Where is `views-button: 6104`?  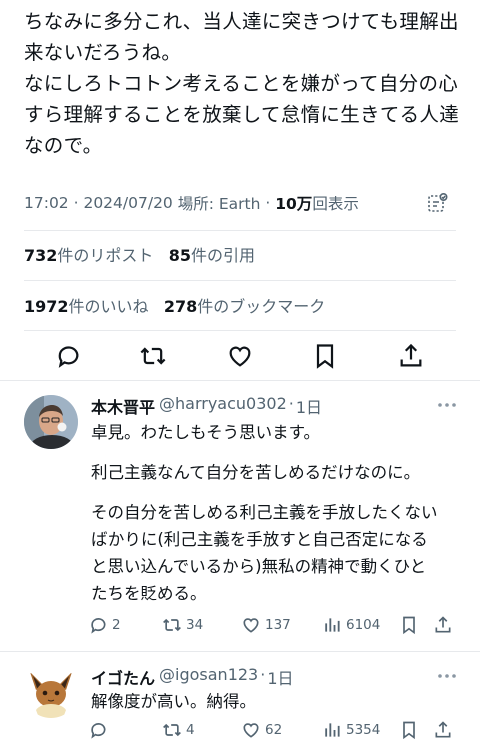 views-button: 6104 is located at coordinates (351, 625).